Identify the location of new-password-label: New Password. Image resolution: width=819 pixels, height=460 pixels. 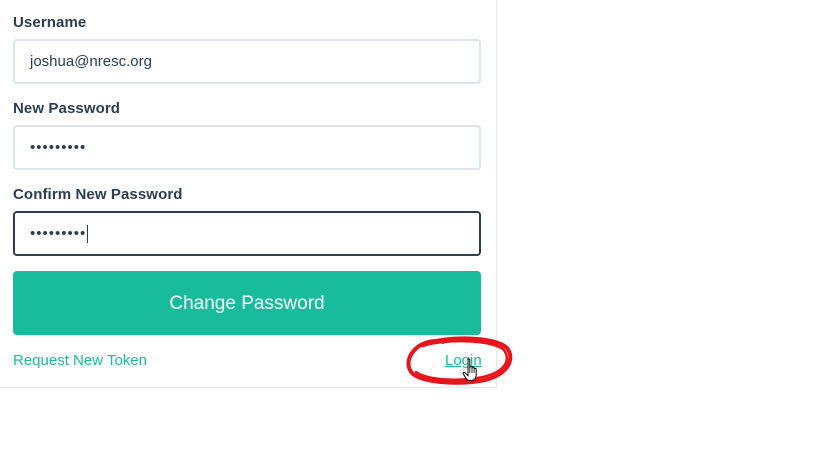
(67, 108).